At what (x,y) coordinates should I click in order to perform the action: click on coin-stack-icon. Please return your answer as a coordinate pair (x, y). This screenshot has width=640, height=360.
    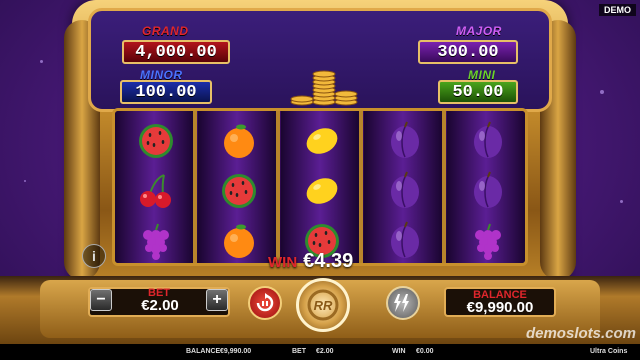
    Looking at the image, I should click on (324, 88).